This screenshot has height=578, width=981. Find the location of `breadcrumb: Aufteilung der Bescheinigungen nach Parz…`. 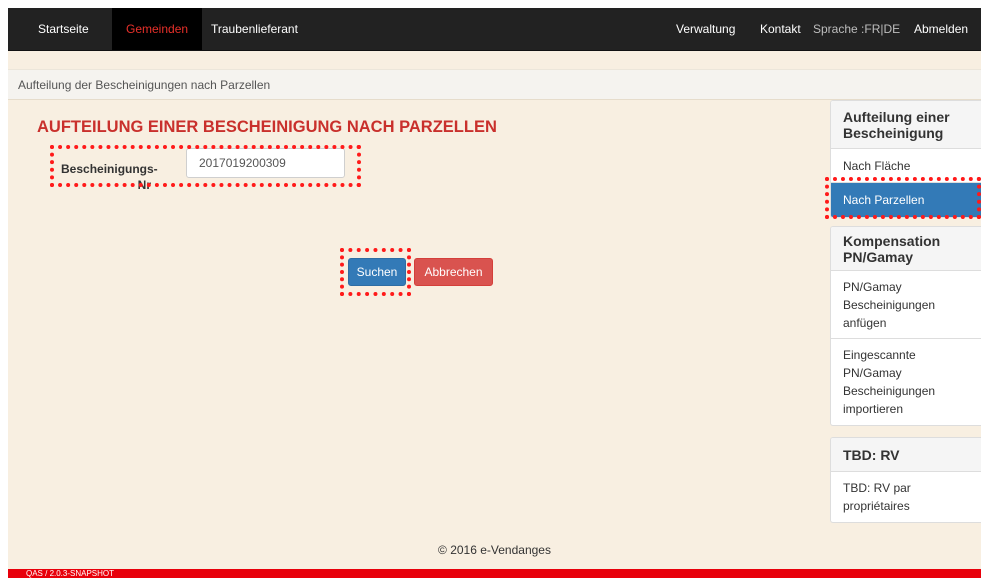

breadcrumb: Aufteilung der Bescheinigungen nach Parz… is located at coordinates (494, 84).